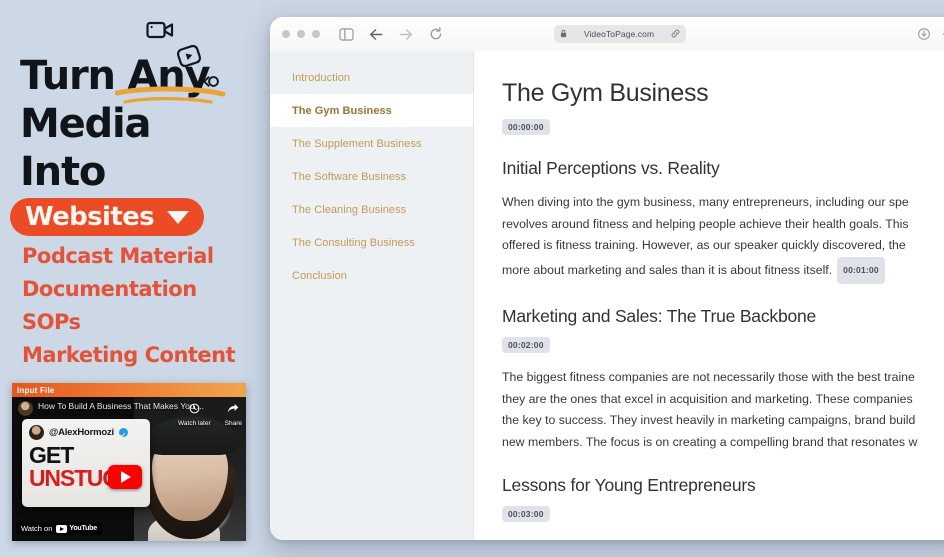  Describe the element at coordinates (371, 77) in the screenshot. I see `sidebar-item-introduction: Introduction` at that location.